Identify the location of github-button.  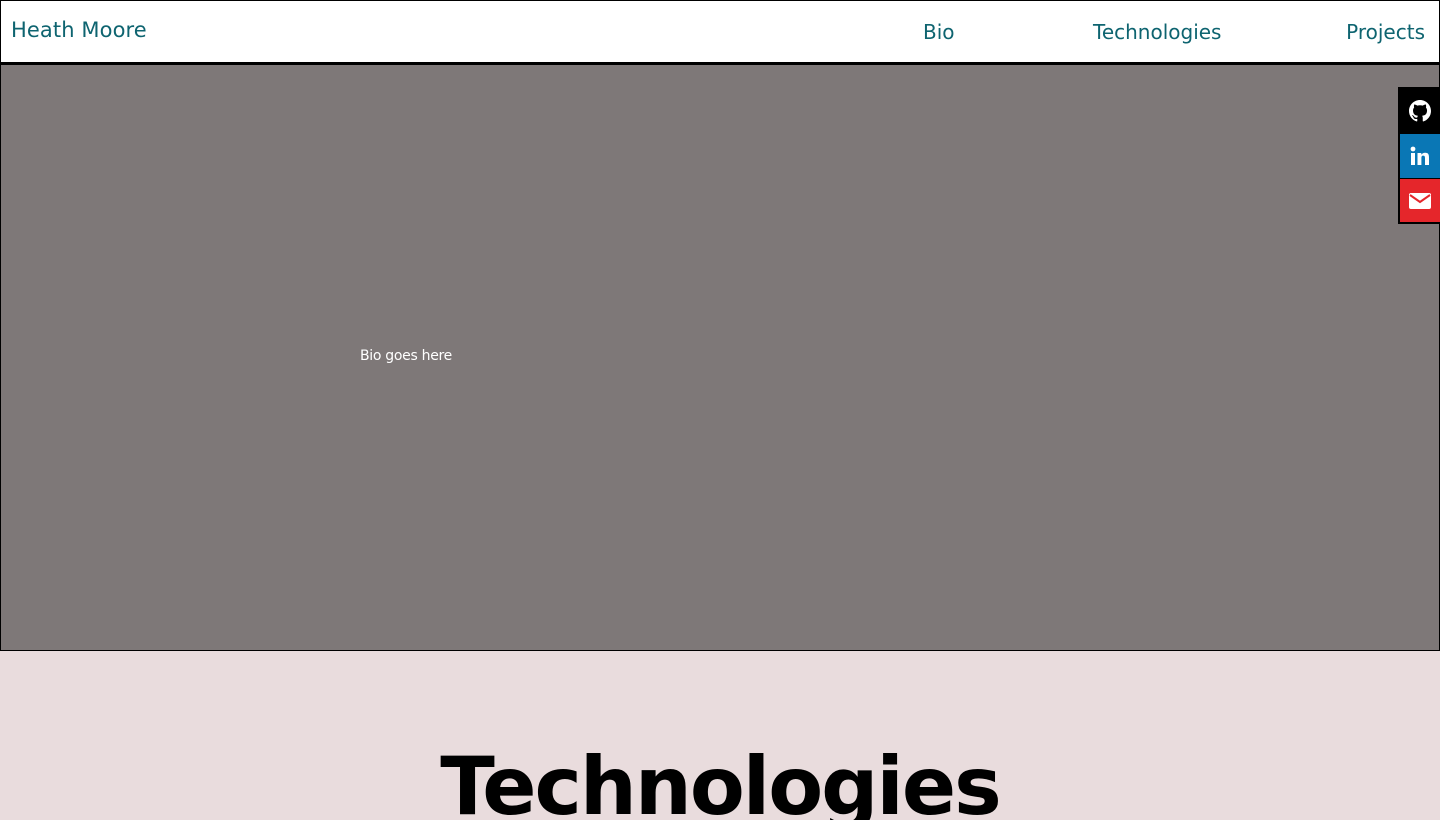
(1420, 111).